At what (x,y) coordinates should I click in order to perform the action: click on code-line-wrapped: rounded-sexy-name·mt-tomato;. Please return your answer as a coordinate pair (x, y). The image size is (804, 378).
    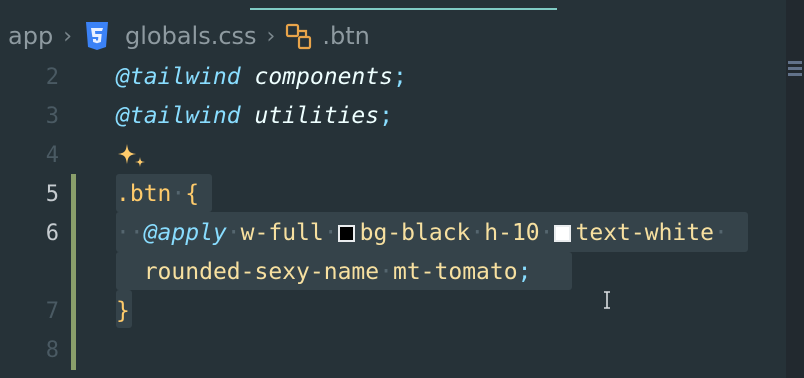
    Looking at the image, I should click on (450, 272).